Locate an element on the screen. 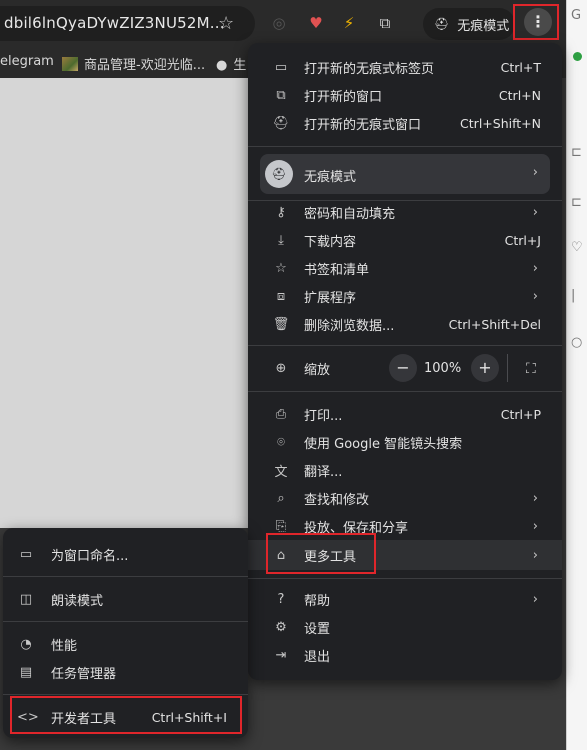  menu-item-label: 扩展程序 is located at coordinates (330, 298).